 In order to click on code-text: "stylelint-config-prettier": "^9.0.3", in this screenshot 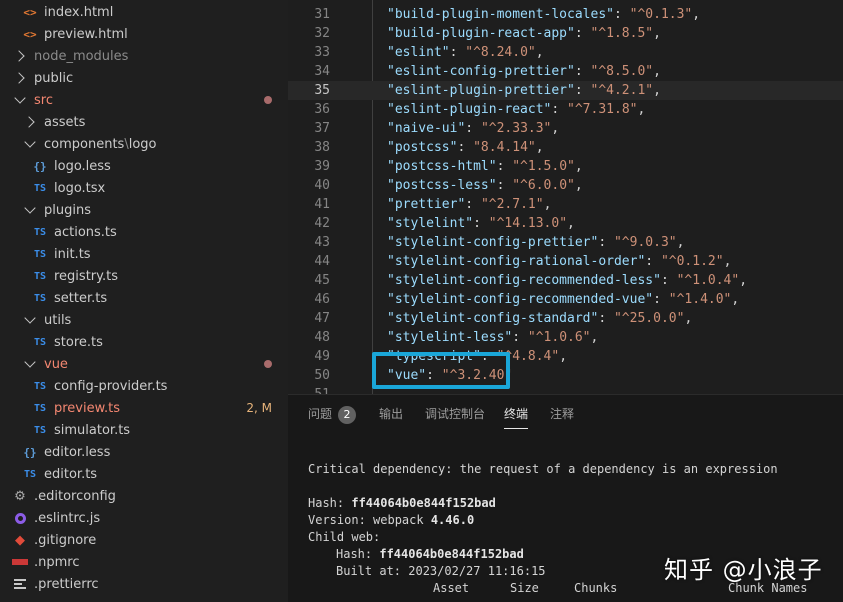, I will do `click(535, 242)`.